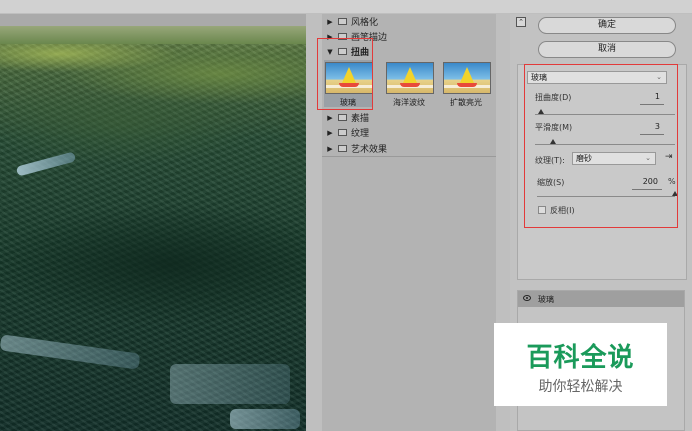 The width and height of the screenshot is (692, 431). I want to click on folder-label: 画笔描边, so click(369, 38).